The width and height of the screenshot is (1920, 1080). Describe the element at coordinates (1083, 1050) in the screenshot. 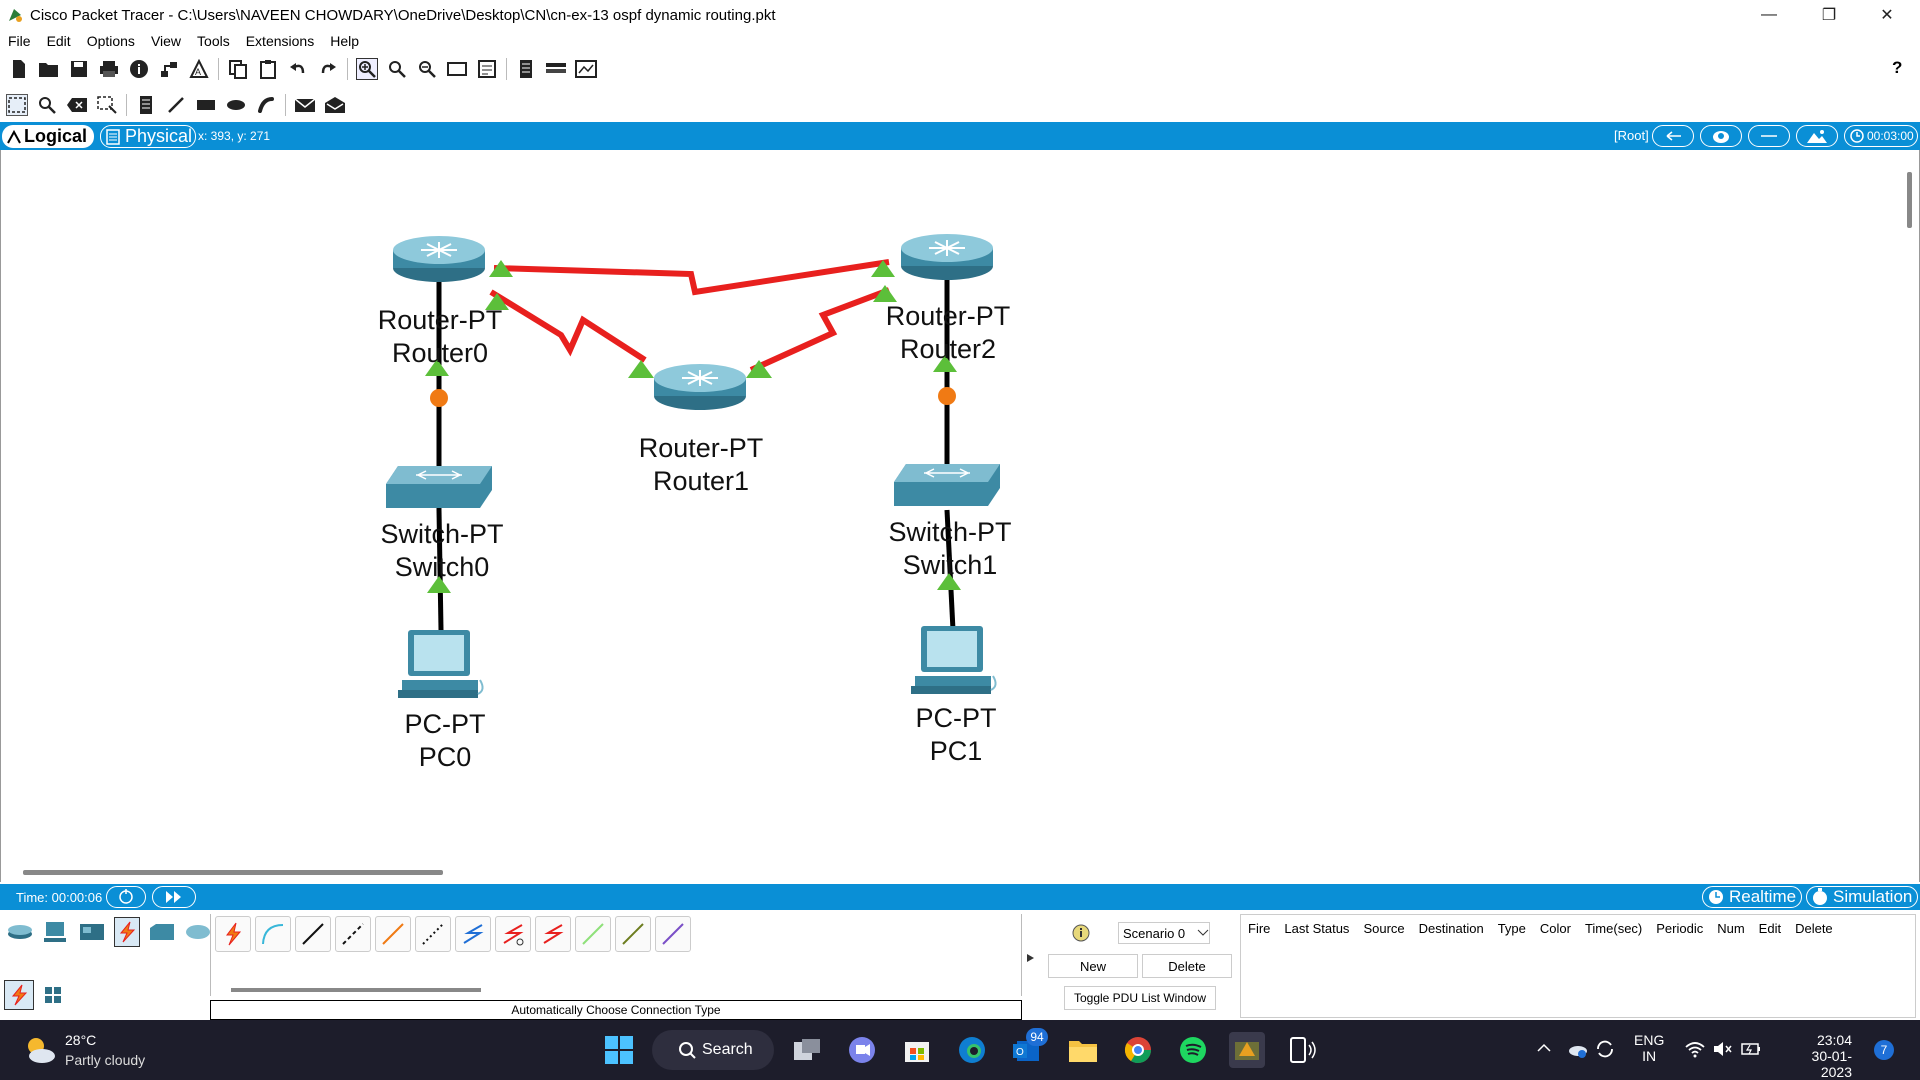

I see `file-explorer-icon` at that location.